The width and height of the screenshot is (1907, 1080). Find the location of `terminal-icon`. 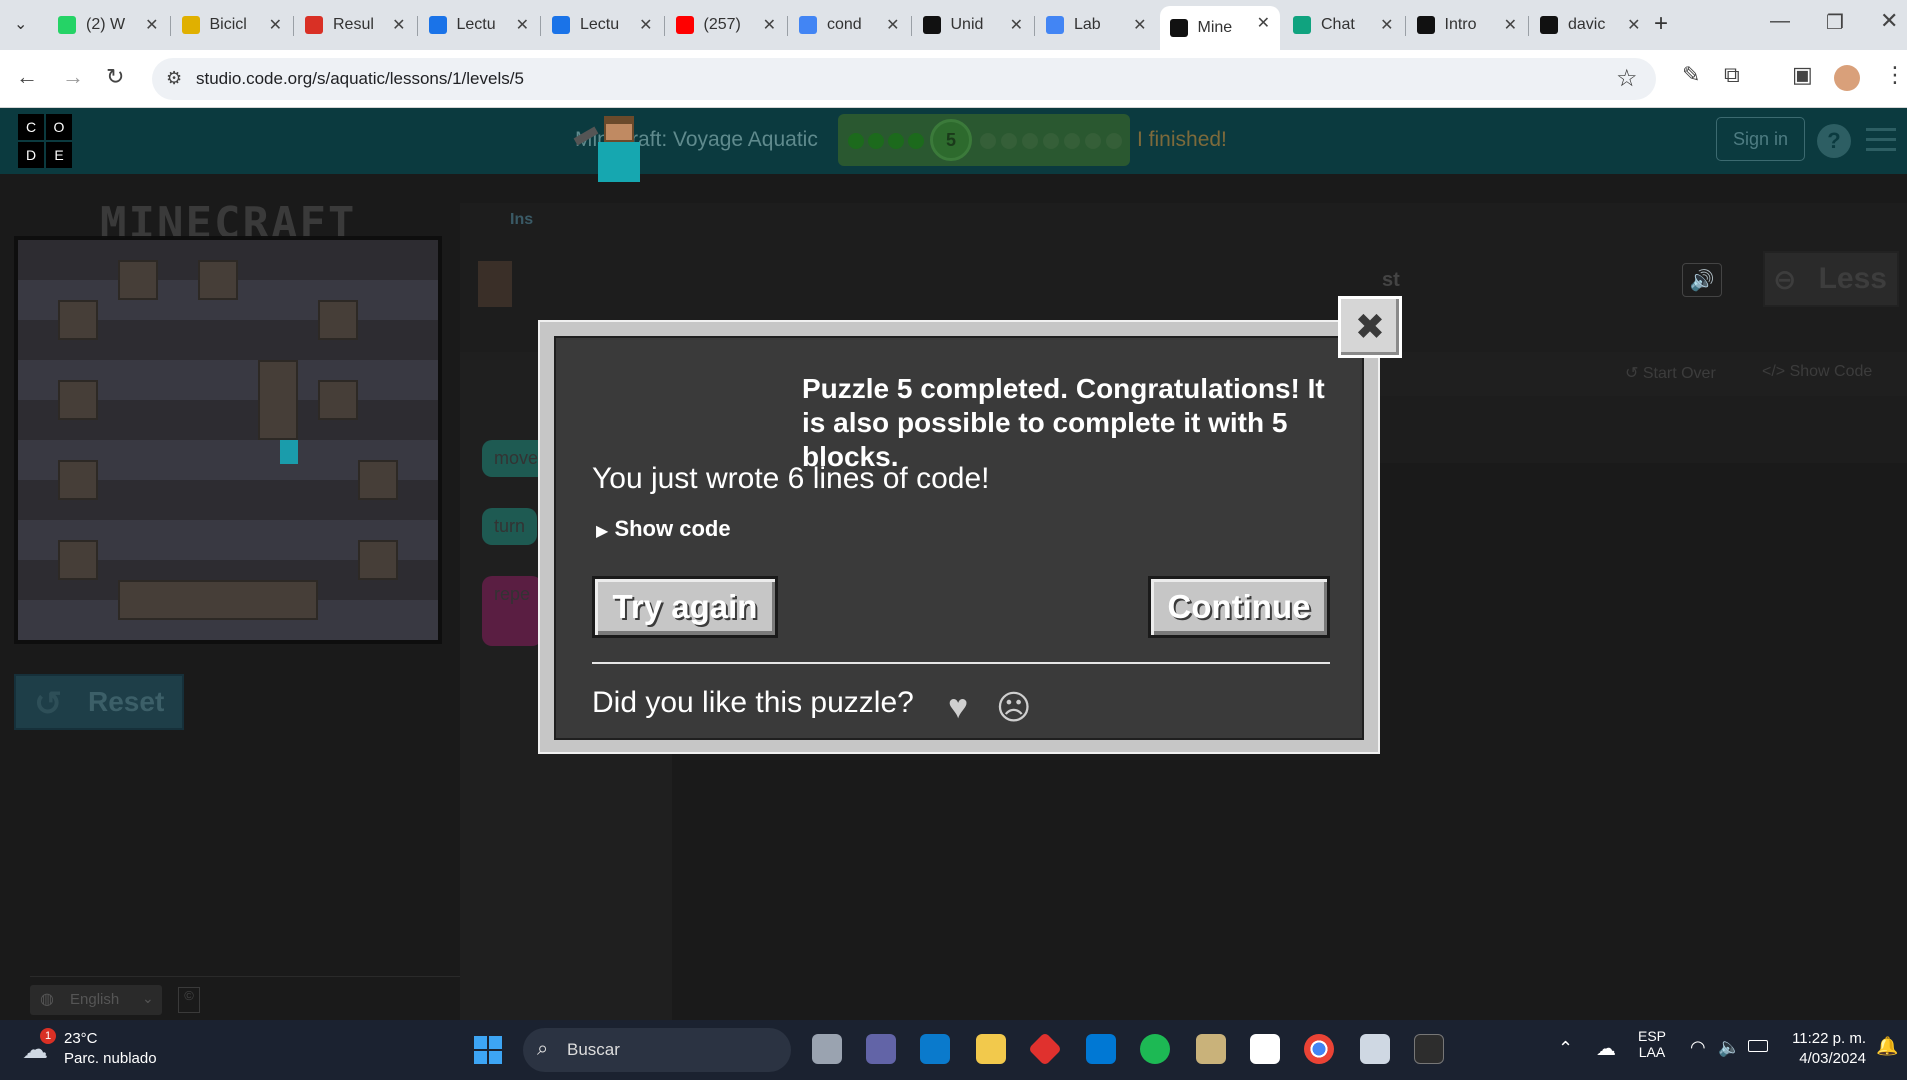

terminal-icon is located at coordinates (1429, 1049).